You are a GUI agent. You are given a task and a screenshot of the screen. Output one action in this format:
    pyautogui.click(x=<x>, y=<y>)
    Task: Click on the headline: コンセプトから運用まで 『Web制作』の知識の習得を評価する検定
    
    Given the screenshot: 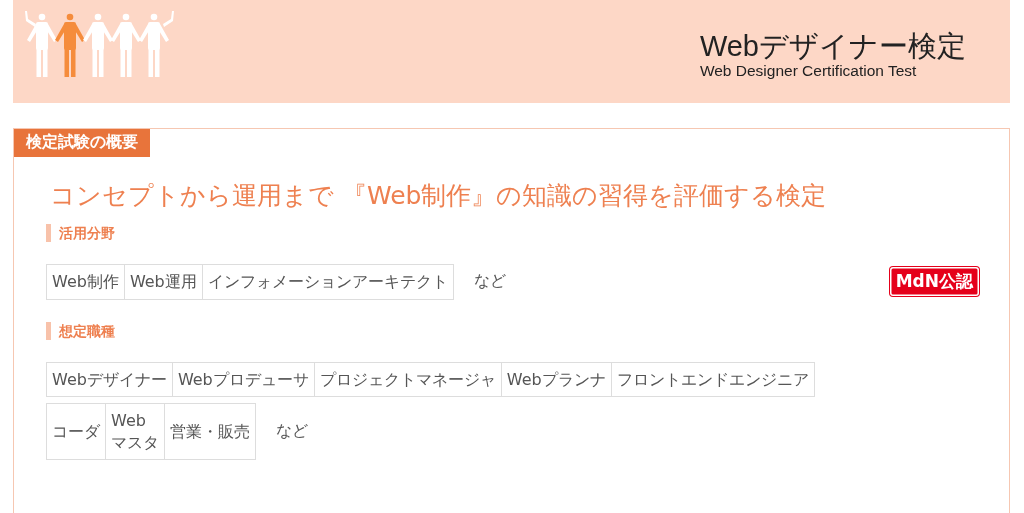 What is the action you would take?
    pyautogui.click(x=439, y=196)
    